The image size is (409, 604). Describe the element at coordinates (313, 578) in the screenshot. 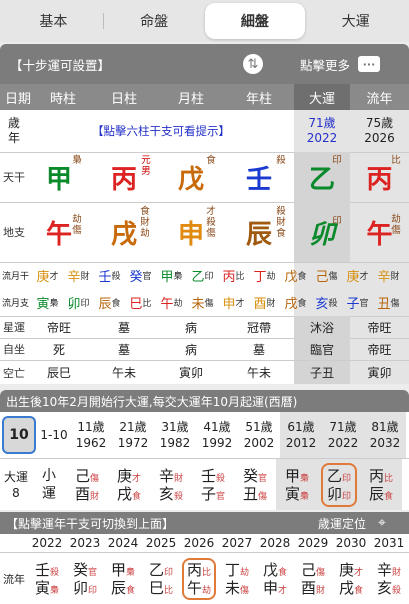

I see `liunian-gz-cell: 己傷 酉財` at that location.